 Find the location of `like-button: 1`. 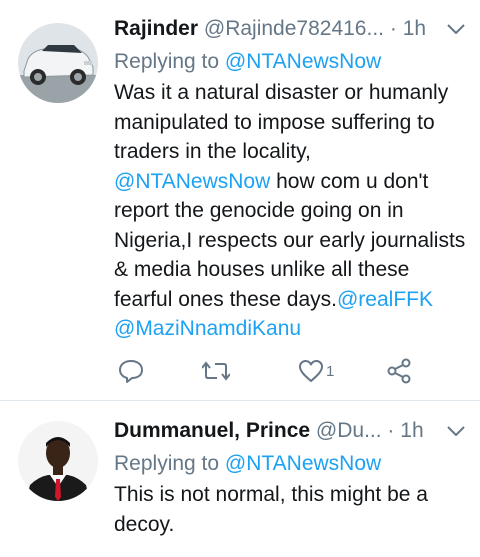

like-button: 1 is located at coordinates (316, 371).